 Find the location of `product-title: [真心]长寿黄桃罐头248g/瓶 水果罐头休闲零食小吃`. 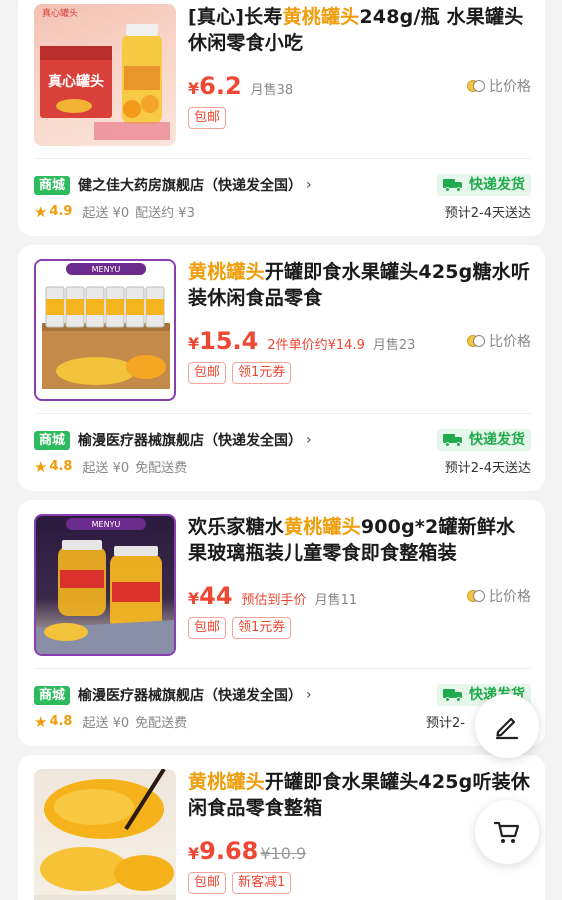

product-title: [真心]长寿黄桃罐头248g/瓶 水果罐头休闲零食小吃 is located at coordinates (361, 30).